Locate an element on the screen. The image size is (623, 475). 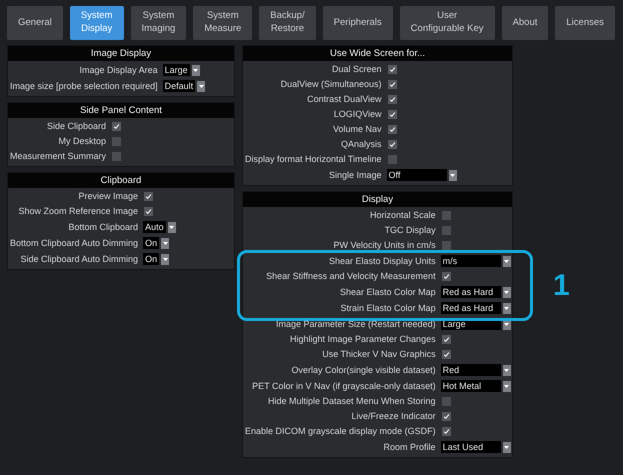
dropdown-field: Off is located at coordinates (416, 175).